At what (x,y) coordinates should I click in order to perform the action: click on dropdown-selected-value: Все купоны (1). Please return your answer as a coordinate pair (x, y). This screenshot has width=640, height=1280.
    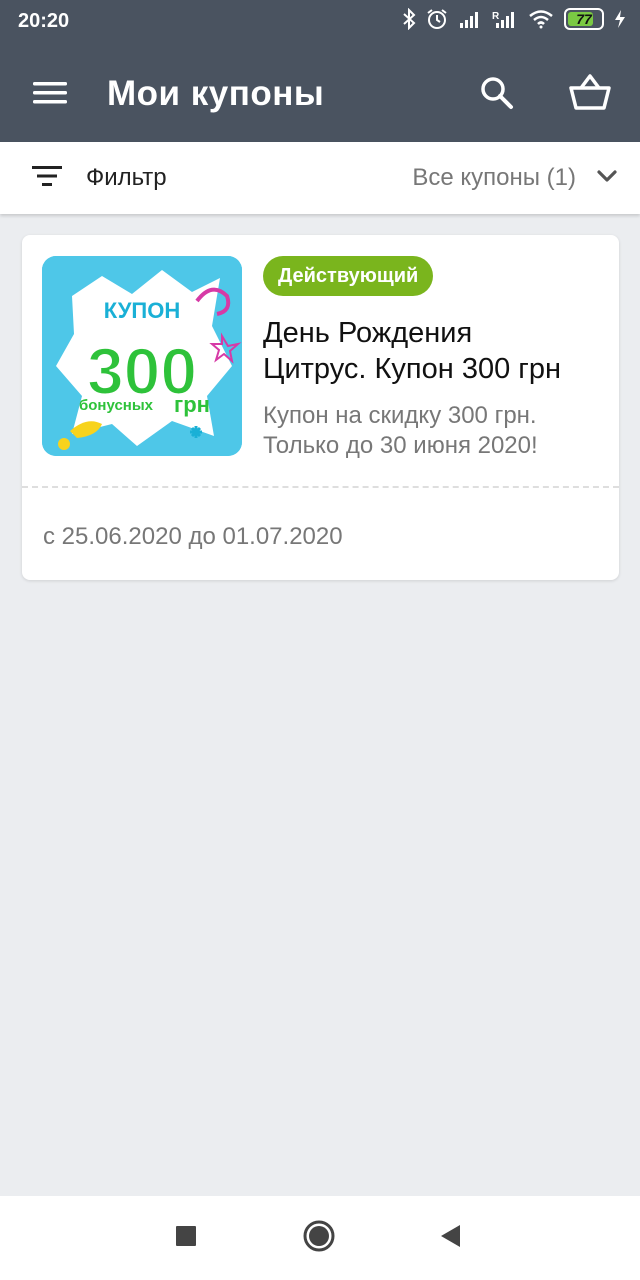
    Looking at the image, I should click on (494, 177).